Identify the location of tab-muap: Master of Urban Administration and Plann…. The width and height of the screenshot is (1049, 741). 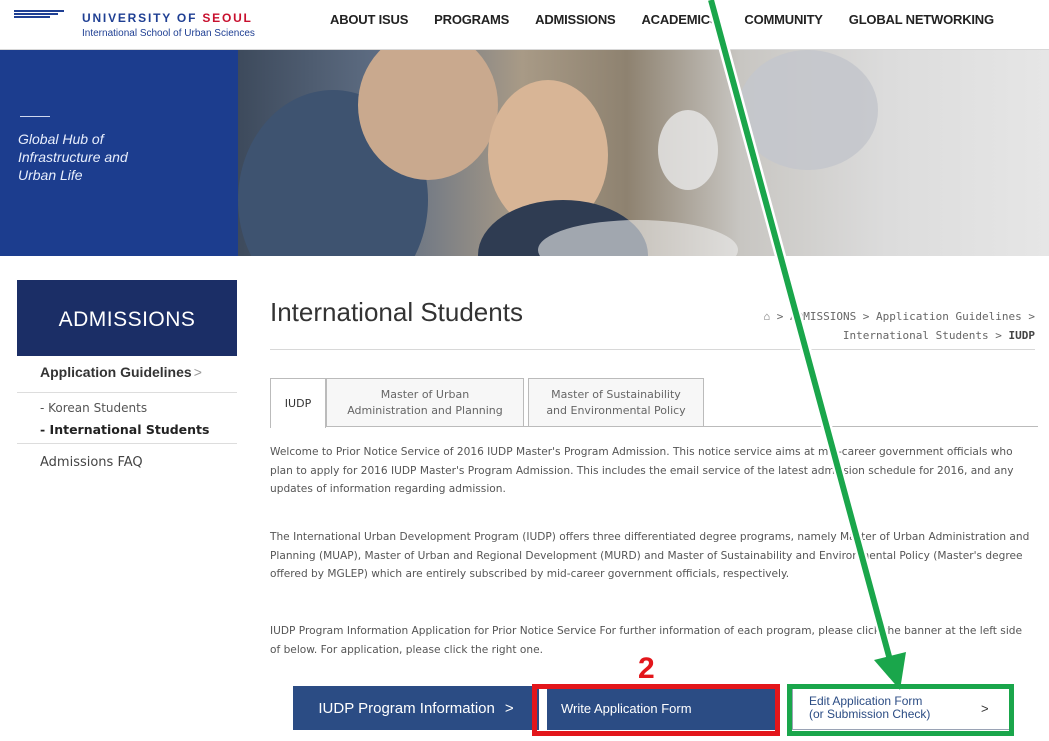
(425, 402).